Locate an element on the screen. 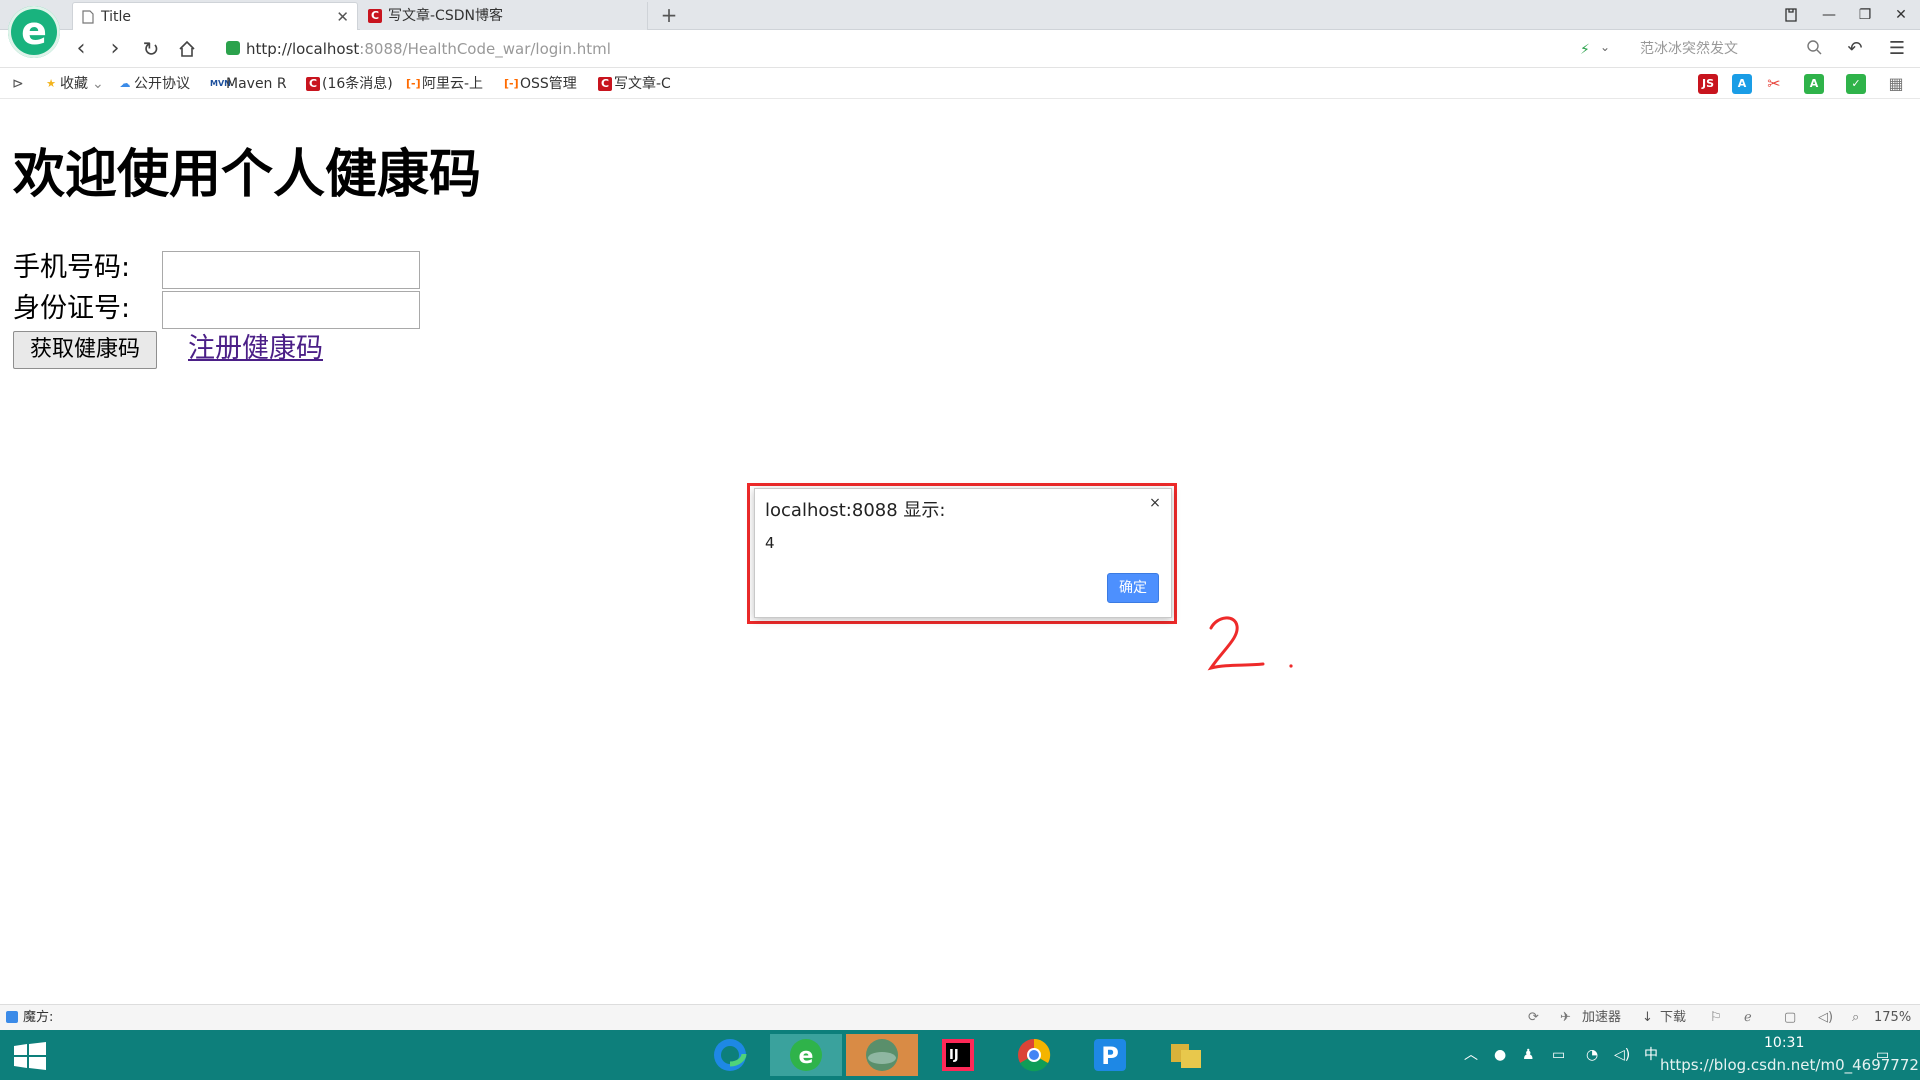 This screenshot has height=1080, width=1920. undo-icon: ↶ is located at coordinates (1855, 49).